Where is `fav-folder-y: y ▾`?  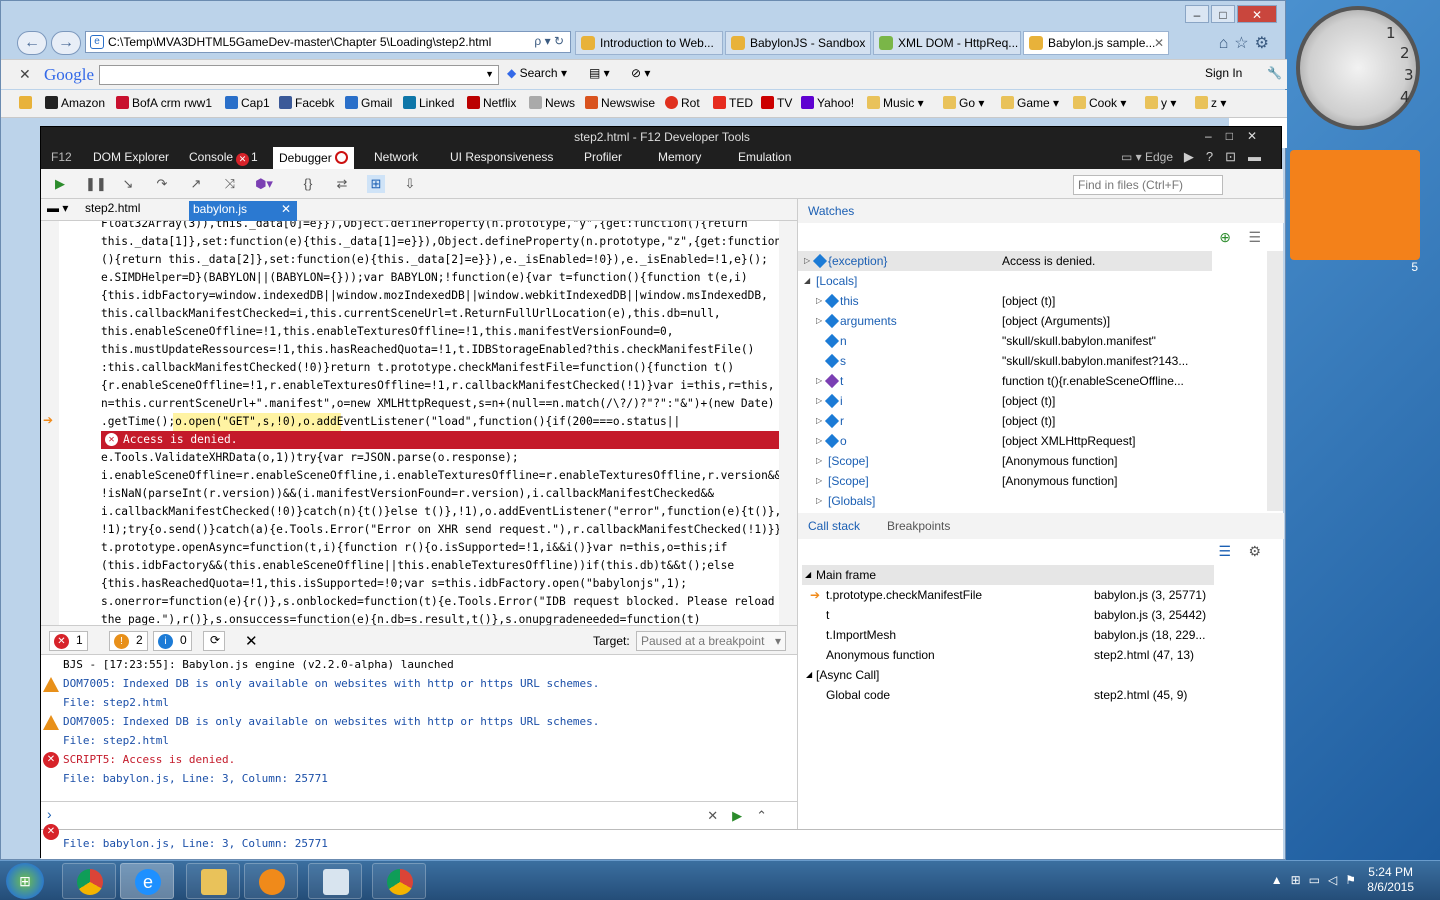 fav-folder-y: y ▾ is located at coordinates (1160, 103).